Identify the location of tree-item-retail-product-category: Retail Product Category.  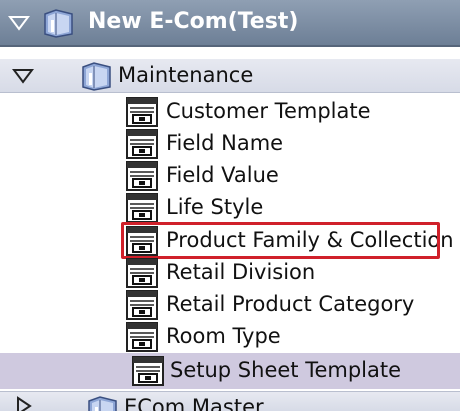
(230, 305).